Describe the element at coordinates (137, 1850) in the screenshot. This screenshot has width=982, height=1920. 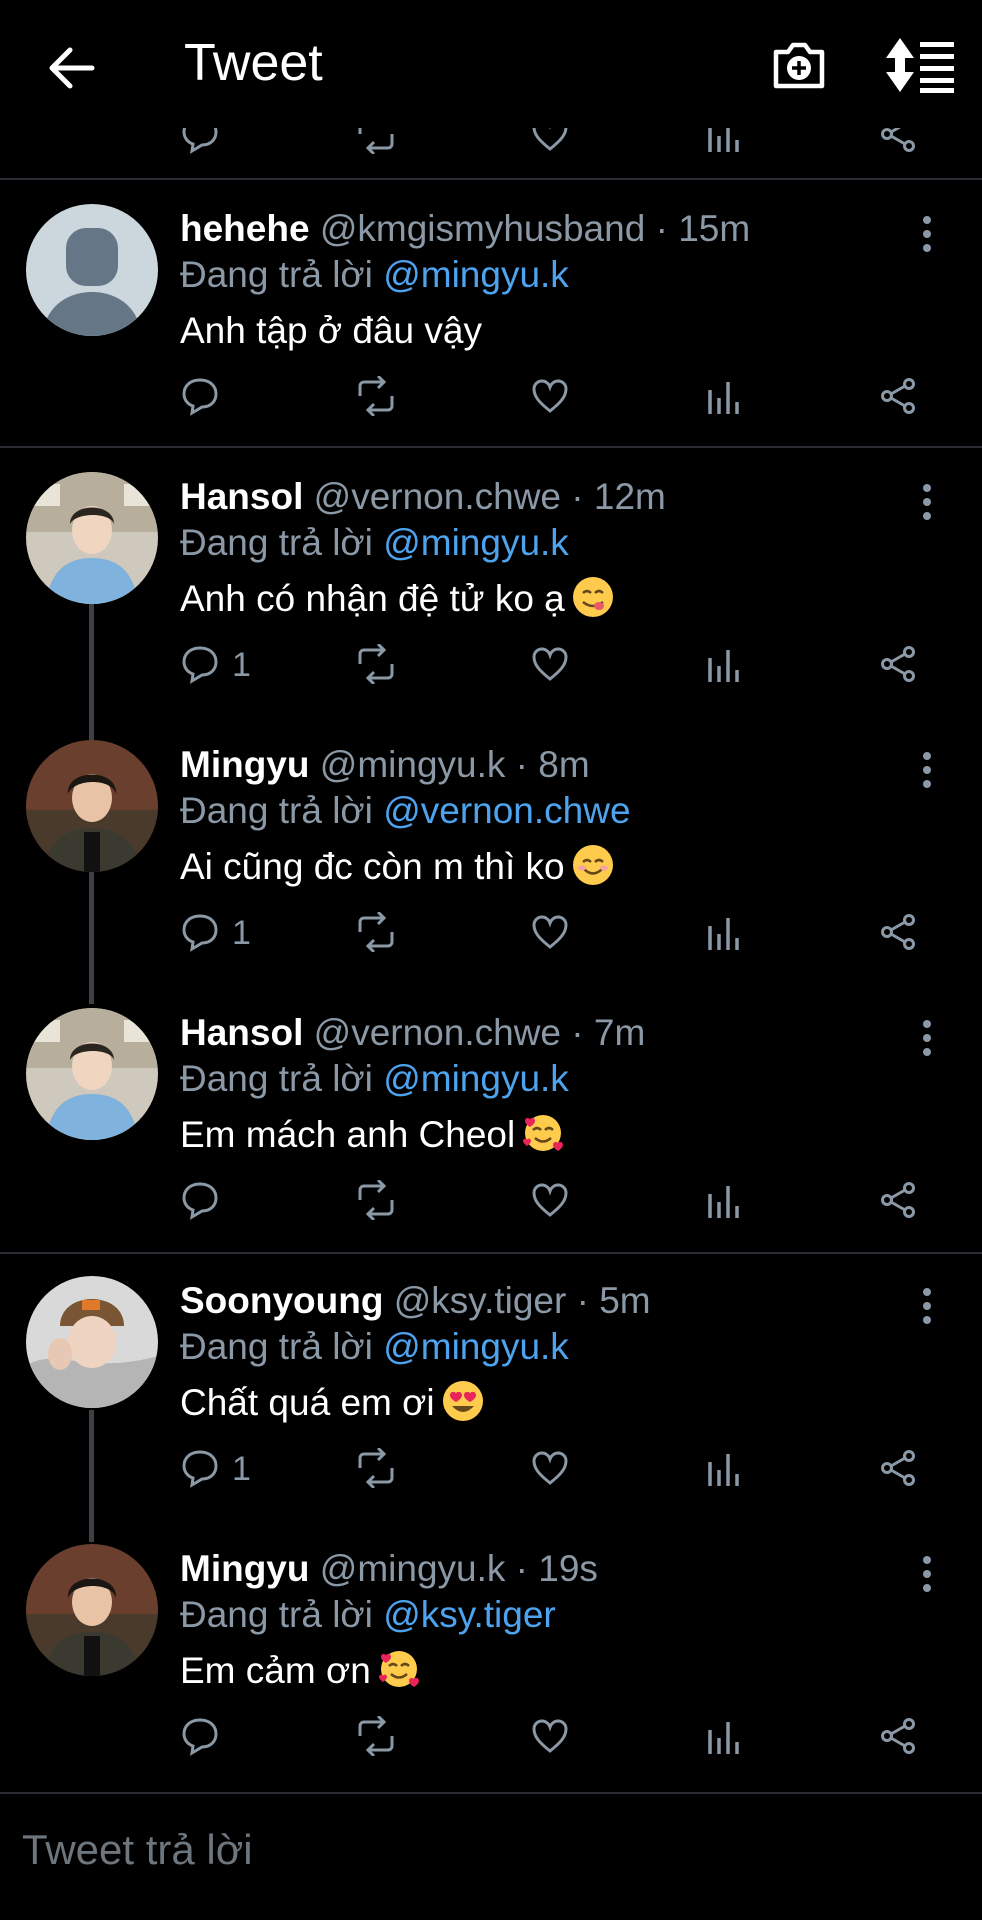
I see `reply-input: Tweet trả lời` at that location.